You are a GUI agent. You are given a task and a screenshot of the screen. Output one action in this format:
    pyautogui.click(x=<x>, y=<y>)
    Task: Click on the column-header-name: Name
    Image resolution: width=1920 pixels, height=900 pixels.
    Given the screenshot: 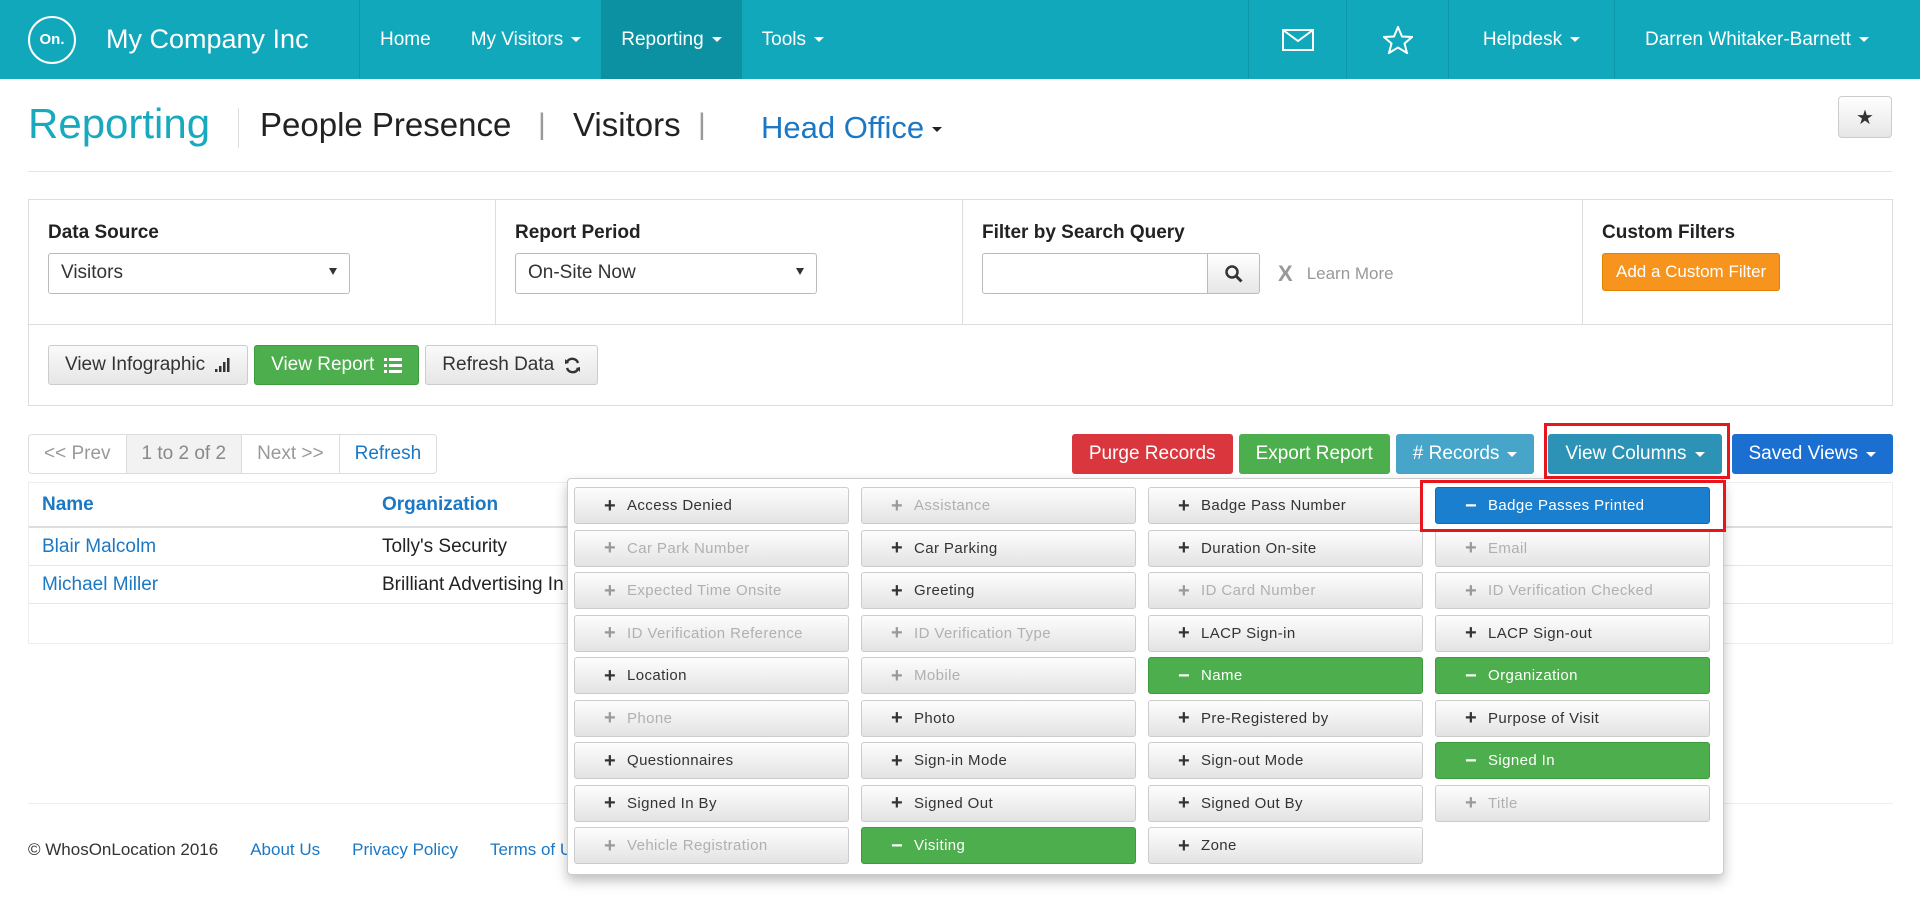 What is the action you would take?
    pyautogui.click(x=199, y=505)
    